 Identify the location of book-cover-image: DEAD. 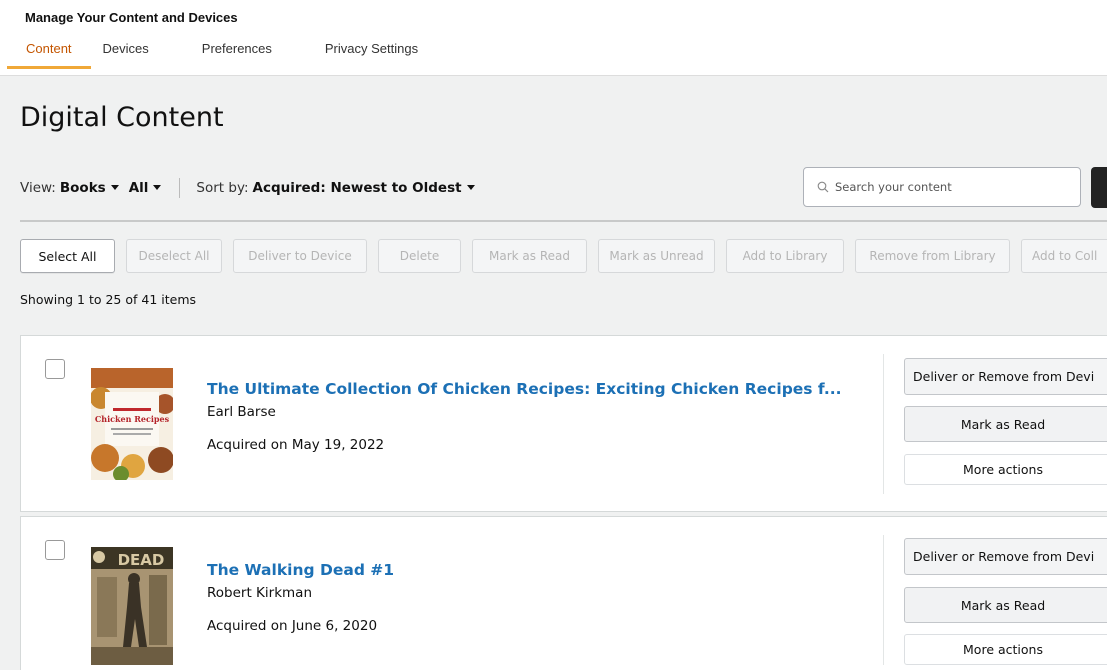
(132, 606).